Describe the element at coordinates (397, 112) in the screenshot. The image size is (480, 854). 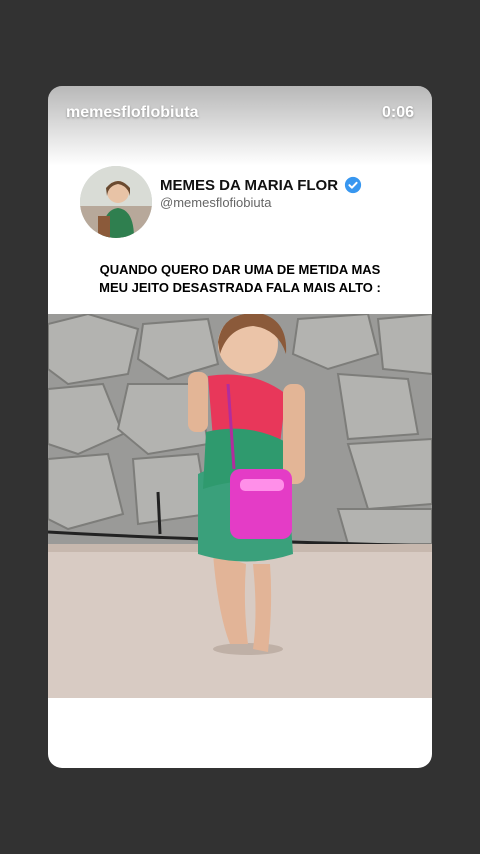
I see `story-timer: 0:06` at that location.